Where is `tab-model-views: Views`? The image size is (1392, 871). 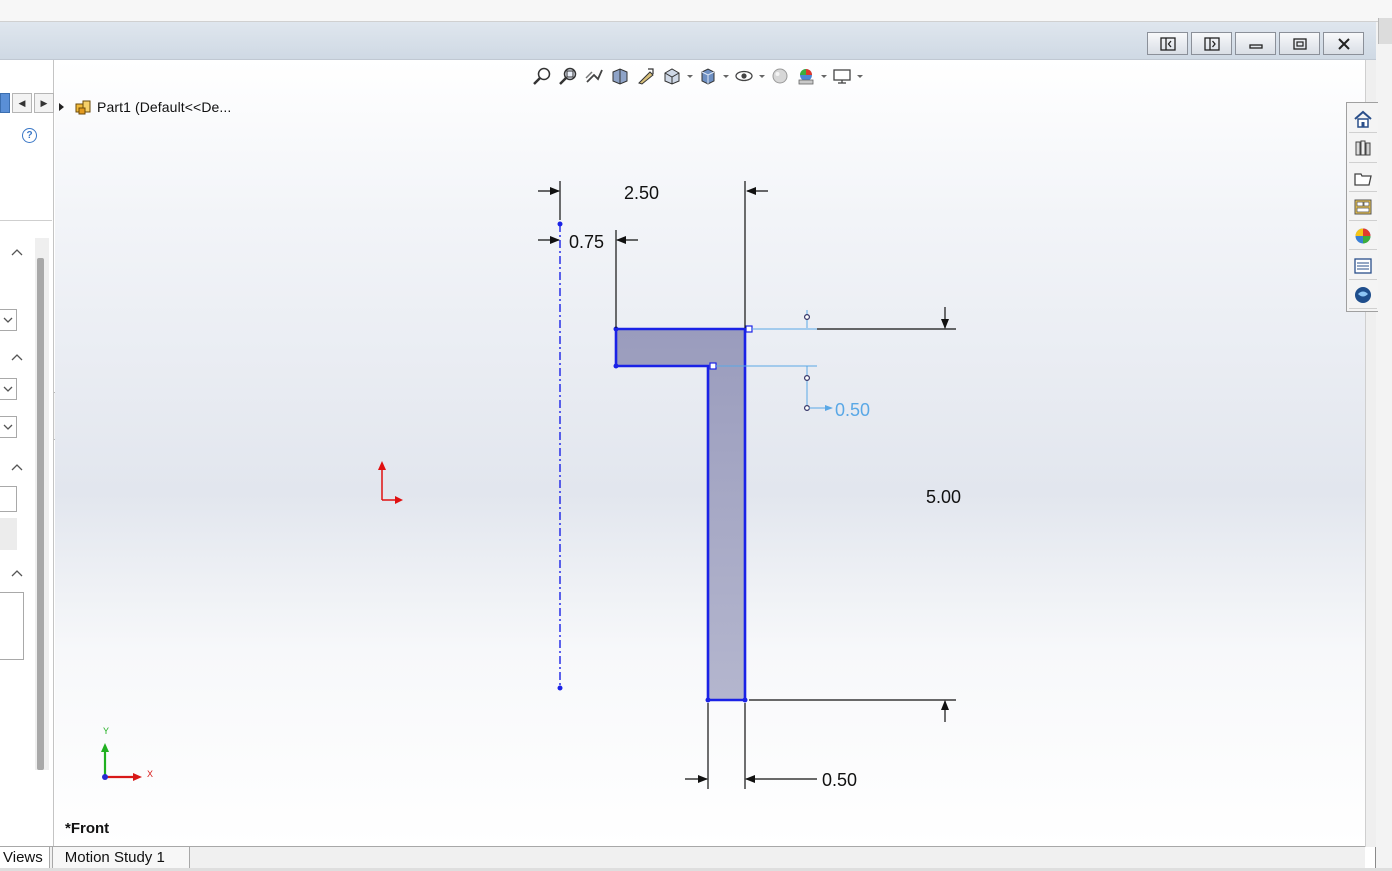 tab-model-views: Views is located at coordinates (25, 857).